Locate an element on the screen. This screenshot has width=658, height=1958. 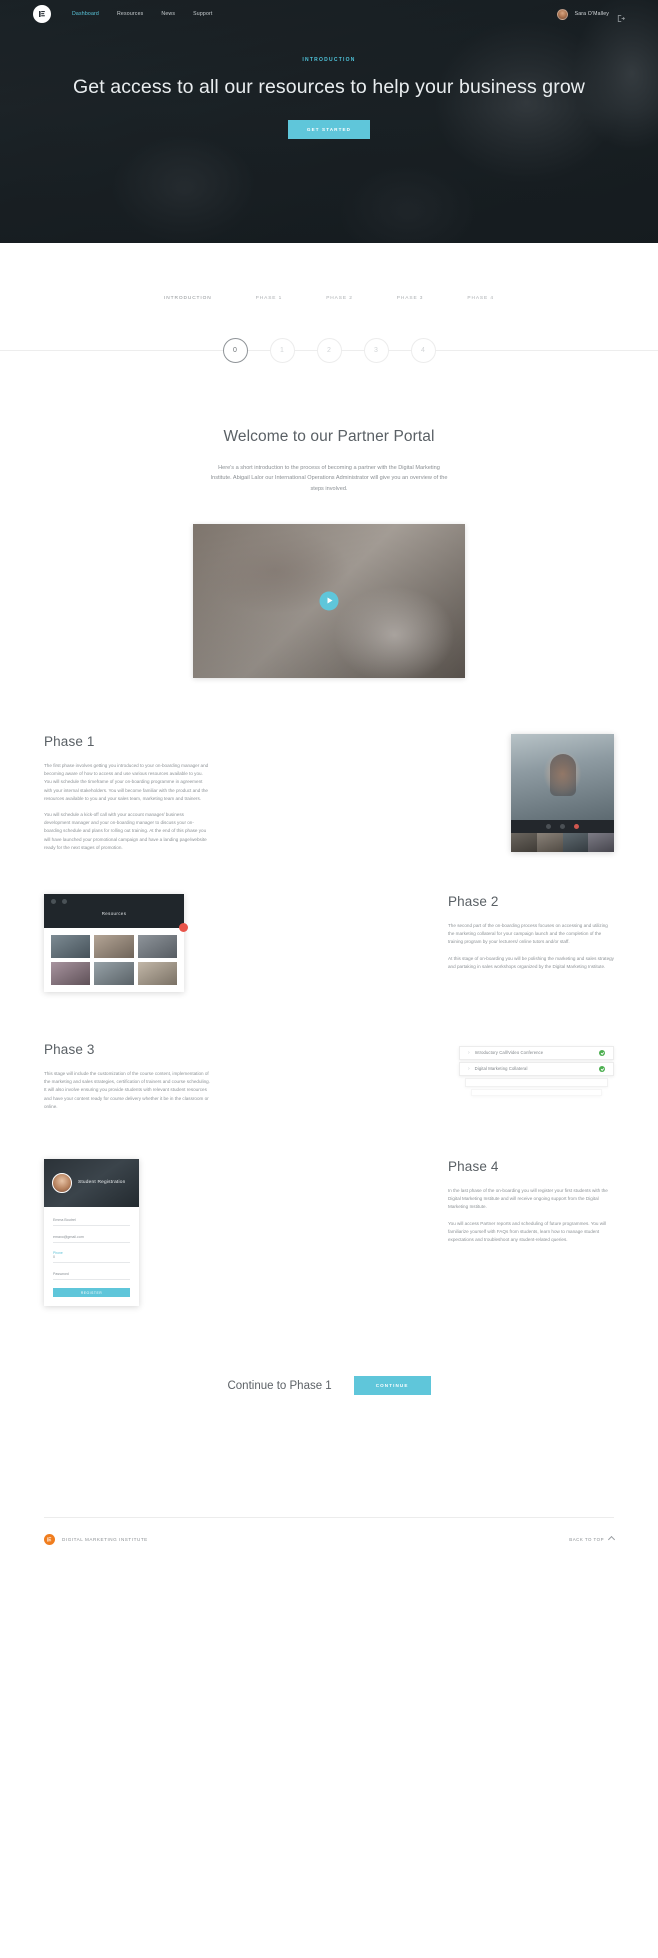
continue-label: Continue to Phase 1 is located at coordinates (279, 1385).